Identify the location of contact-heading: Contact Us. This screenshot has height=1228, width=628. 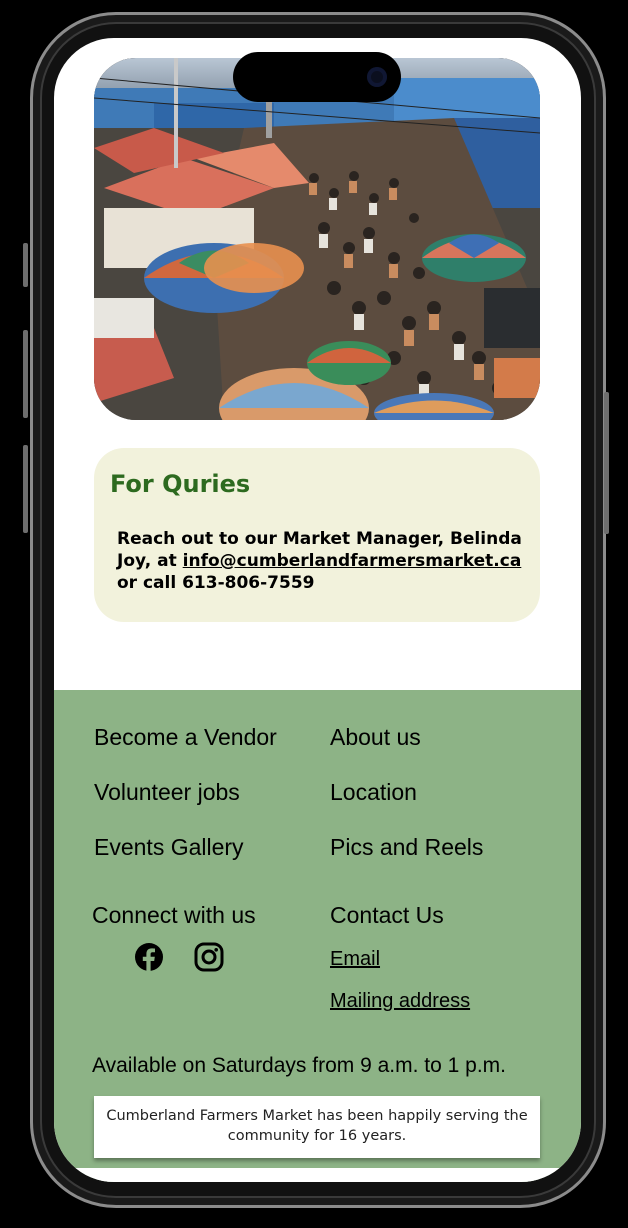
(387, 915).